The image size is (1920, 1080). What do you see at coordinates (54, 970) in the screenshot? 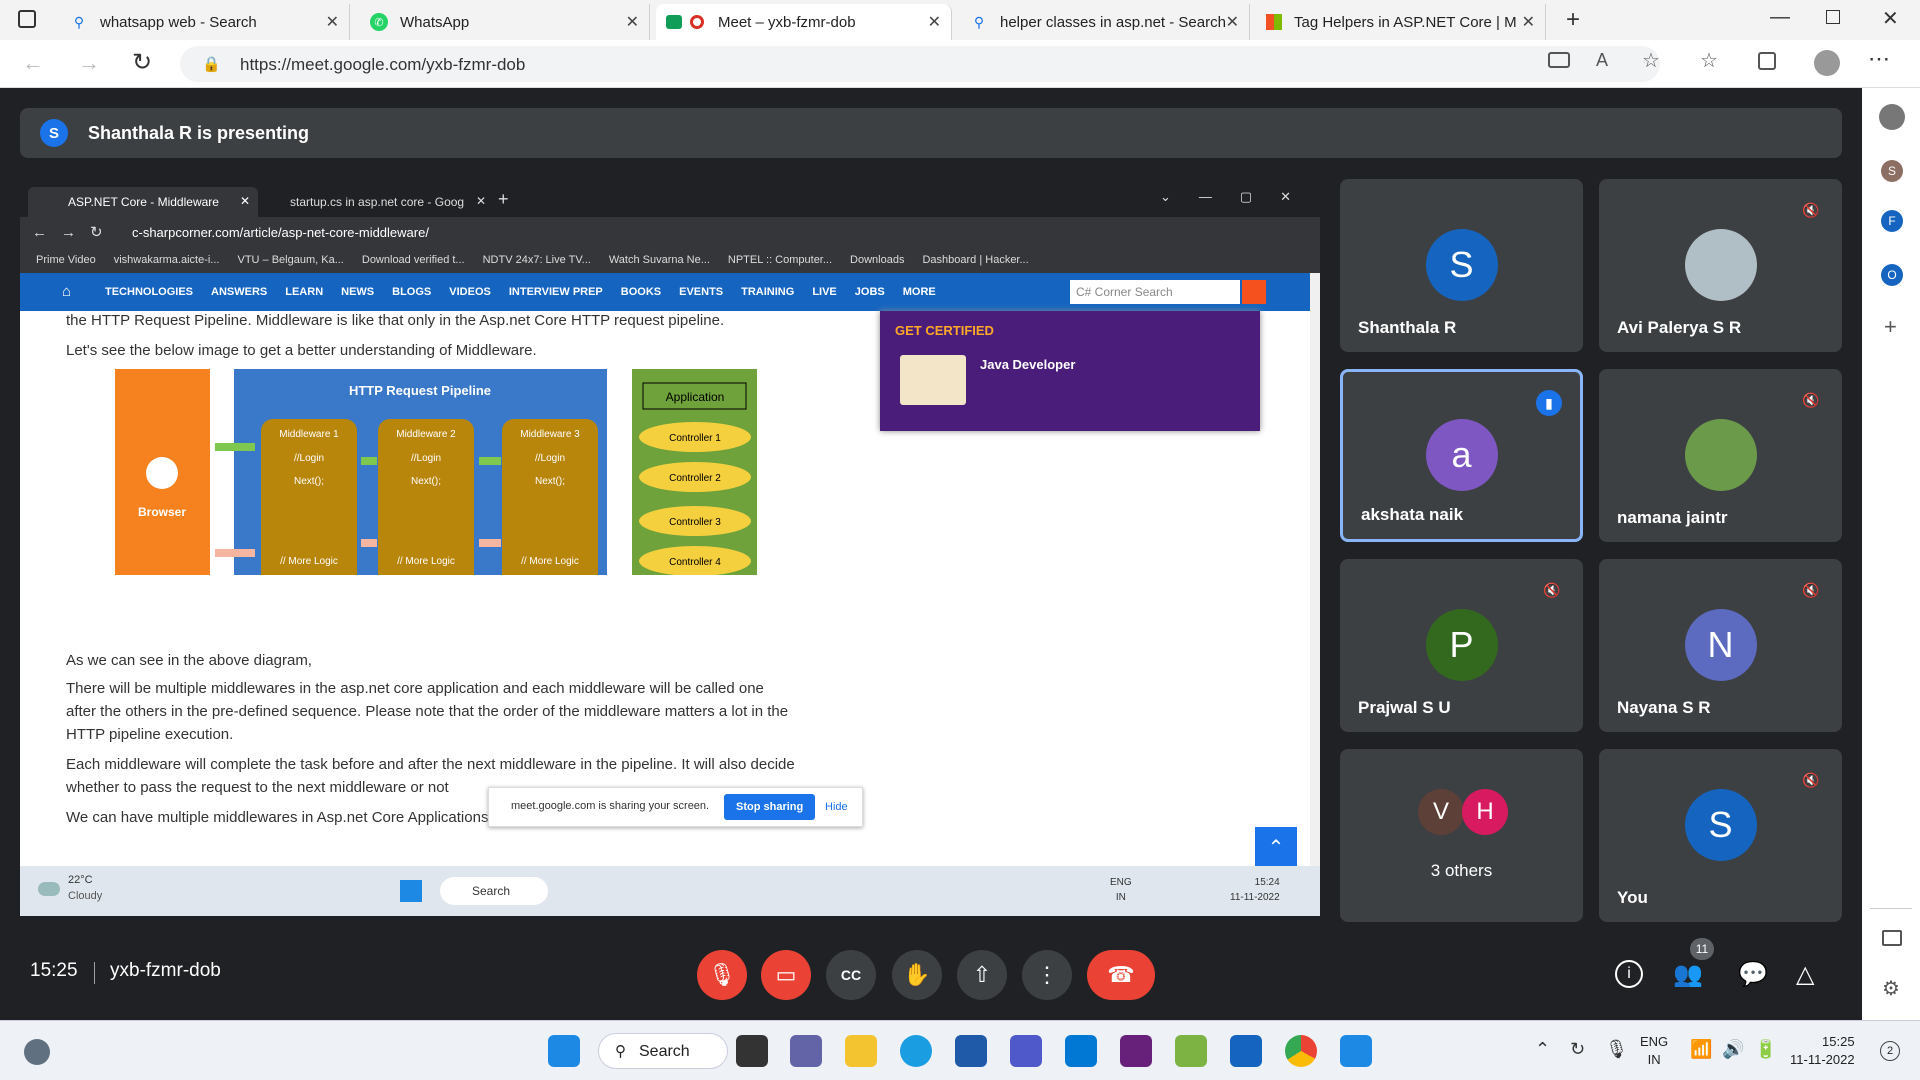
I see `meeting-time: 15:25` at bounding box center [54, 970].